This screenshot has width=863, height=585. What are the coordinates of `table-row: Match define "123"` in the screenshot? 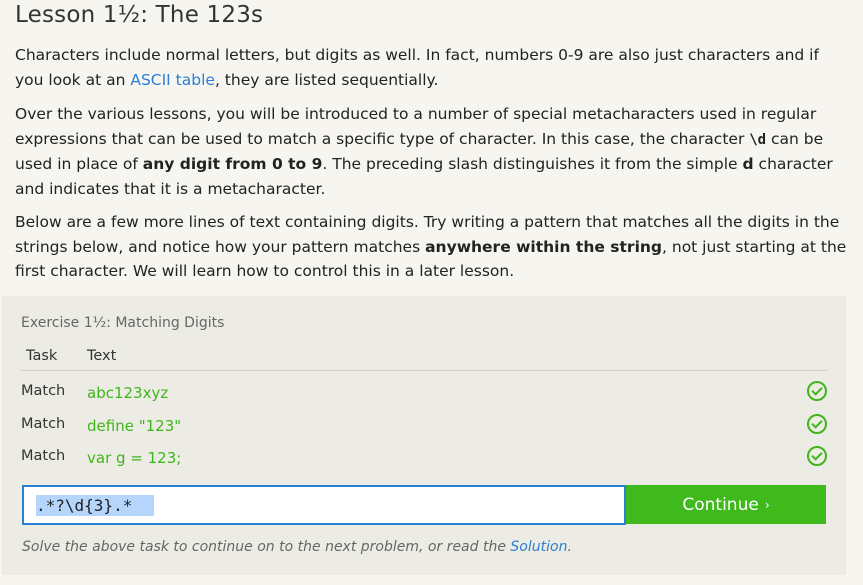 It's located at (424, 426).